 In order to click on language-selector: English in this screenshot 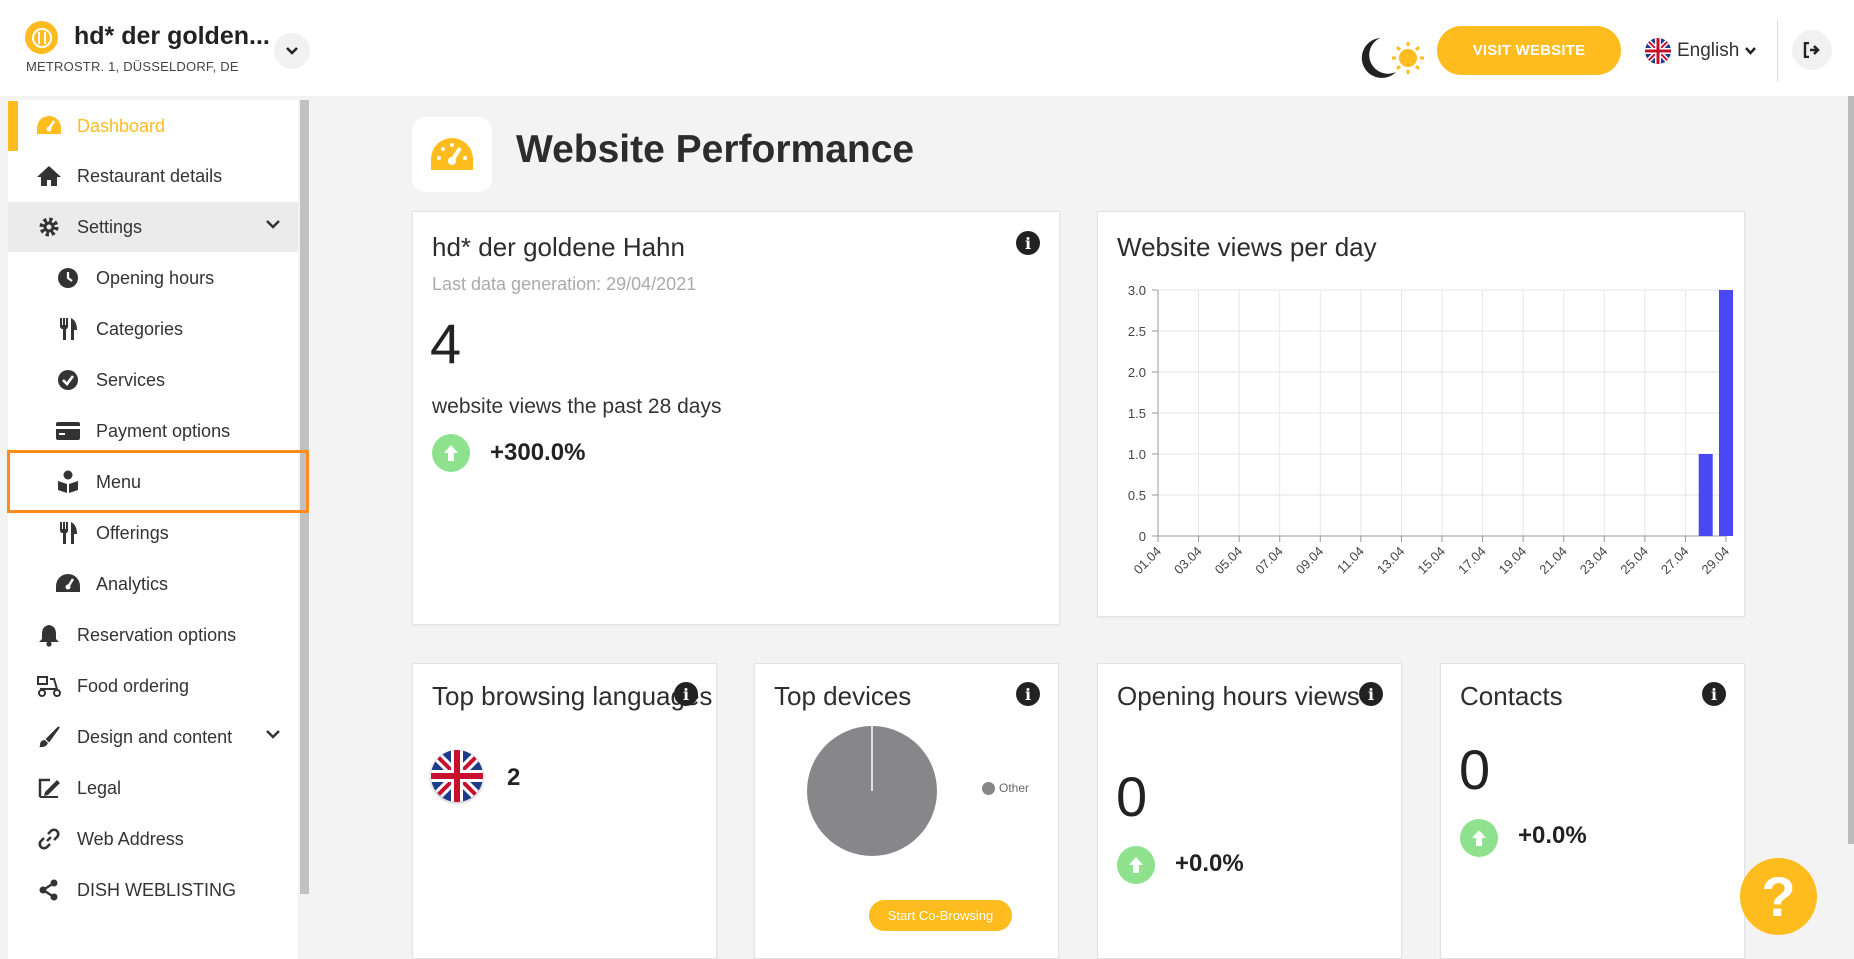, I will do `click(1701, 51)`.